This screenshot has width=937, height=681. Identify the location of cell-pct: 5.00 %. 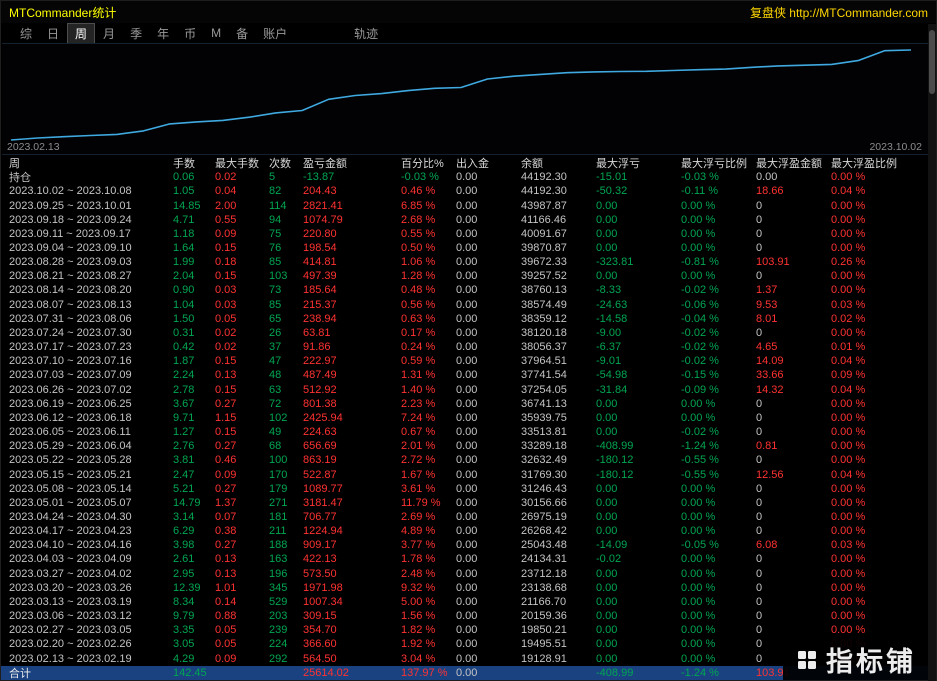
(418, 601).